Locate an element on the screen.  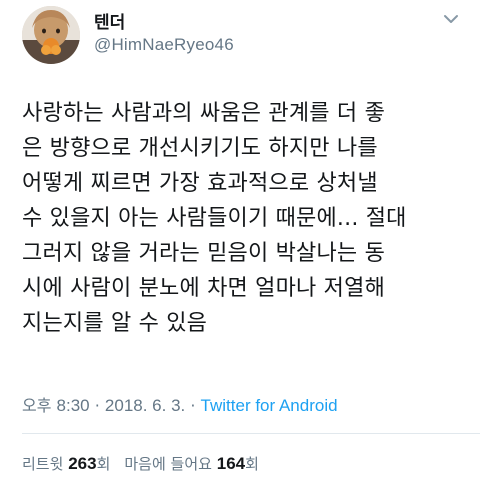
likes-count: 164 is located at coordinates (231, 463).